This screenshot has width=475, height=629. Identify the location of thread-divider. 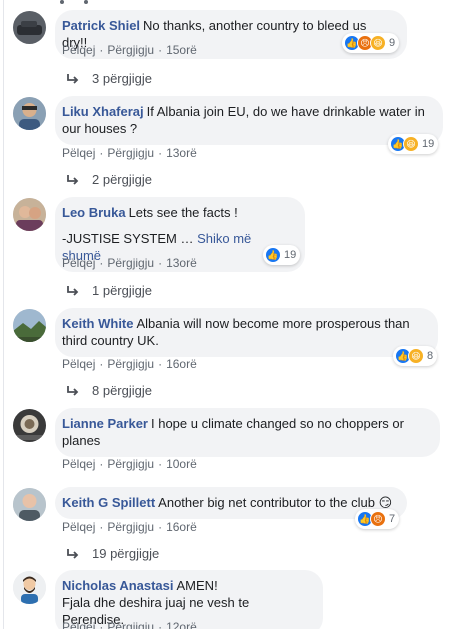
(3, 314).